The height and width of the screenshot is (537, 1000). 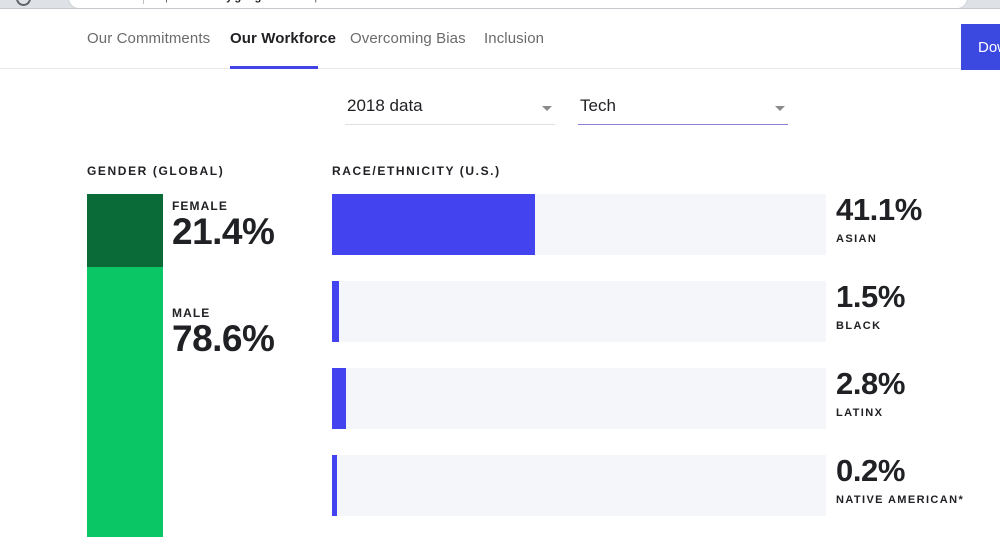 What do you see at coordinates (514, 38) in the screenshot?
I see `nav-tab-inclusion: Inclusion` at bounding box center [514, 38].